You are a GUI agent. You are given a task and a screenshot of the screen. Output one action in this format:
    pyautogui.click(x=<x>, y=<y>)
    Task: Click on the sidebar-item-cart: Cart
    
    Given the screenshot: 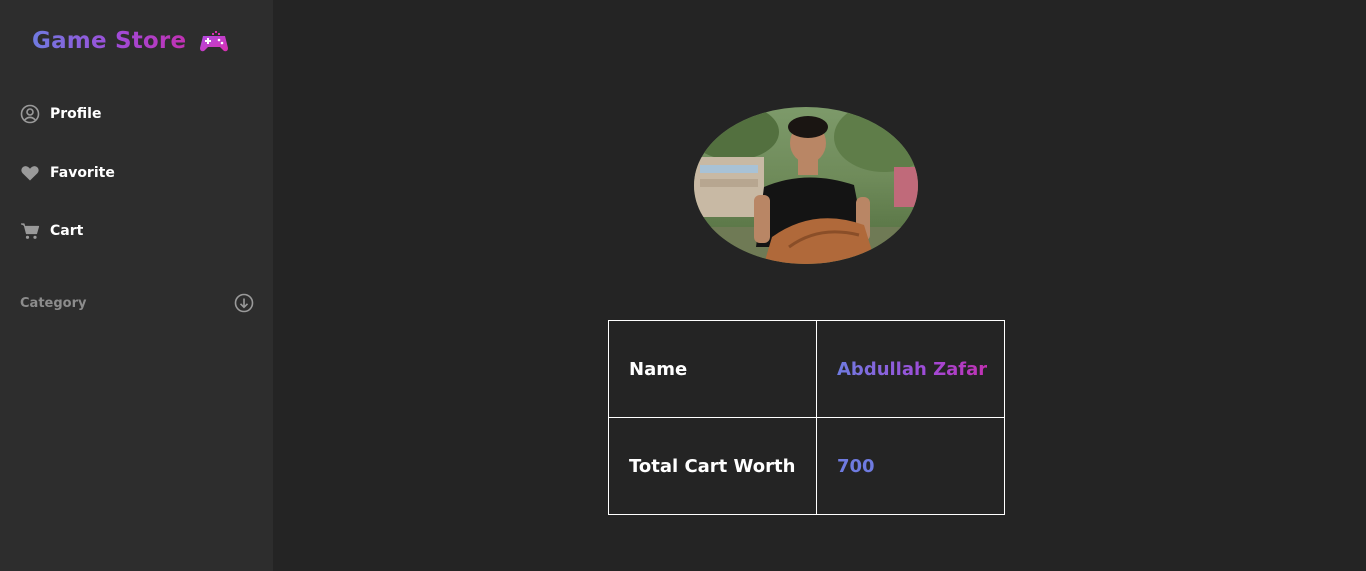 What is the action you would take?
    pyautogui.click(x=51, y=231)
    